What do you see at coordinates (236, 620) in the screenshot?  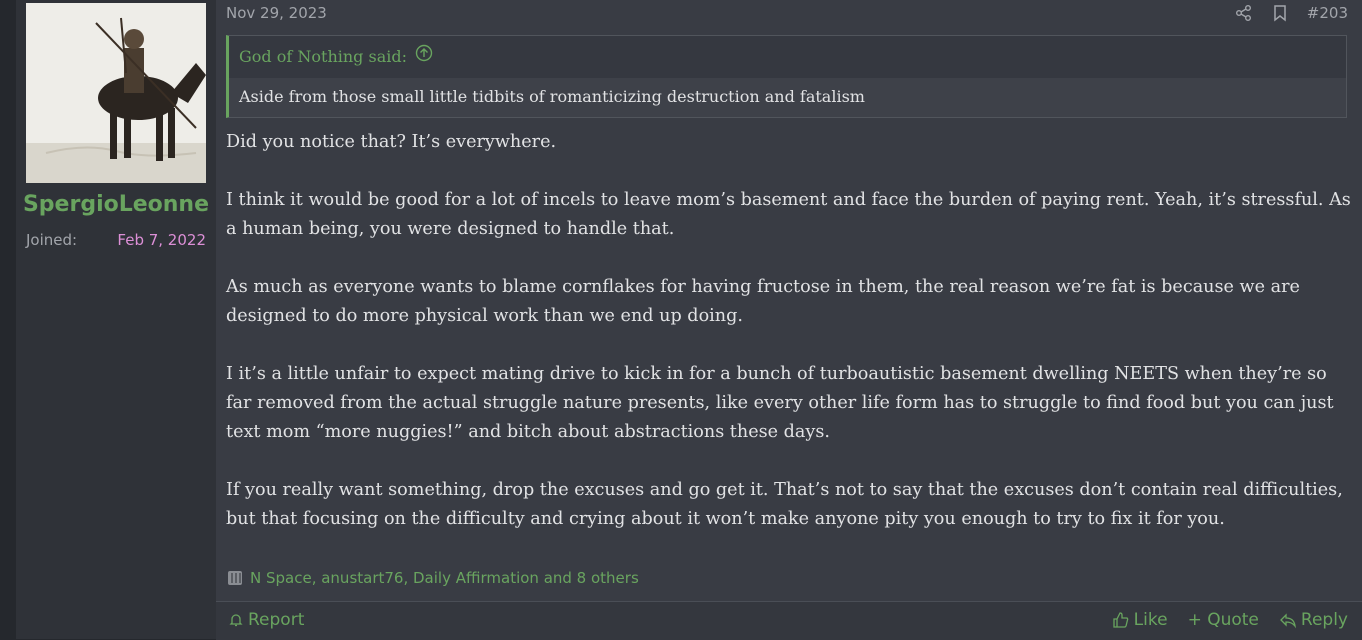 I see `bell-icon` at bounding box center [236, 620].